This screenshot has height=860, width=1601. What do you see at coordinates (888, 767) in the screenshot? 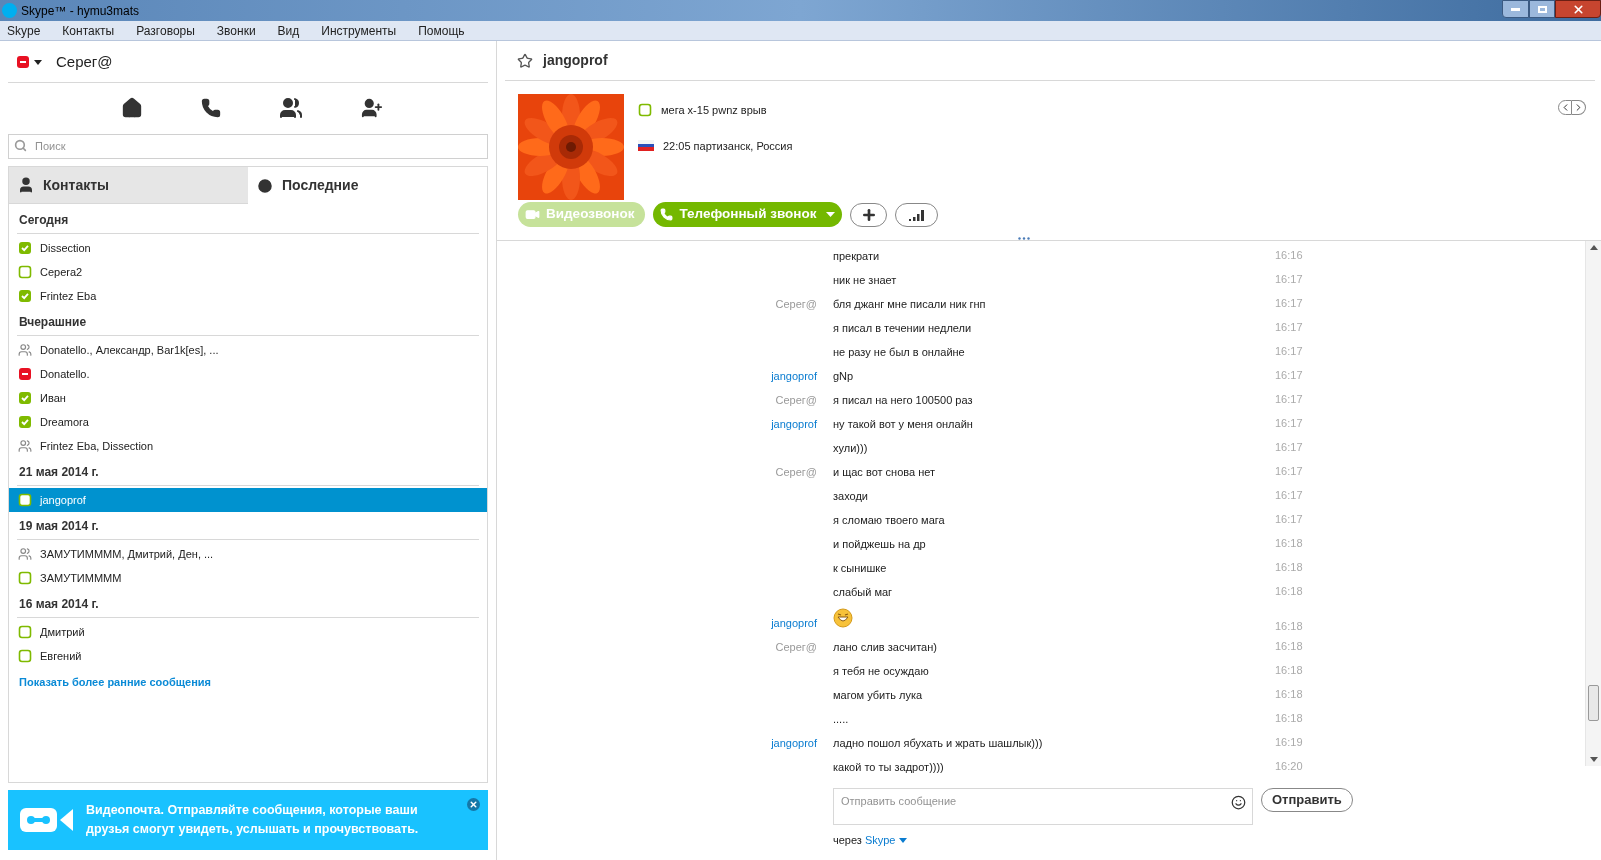
I see `message-text: какой то ты задрот))))` at bounding box center [888, 767].